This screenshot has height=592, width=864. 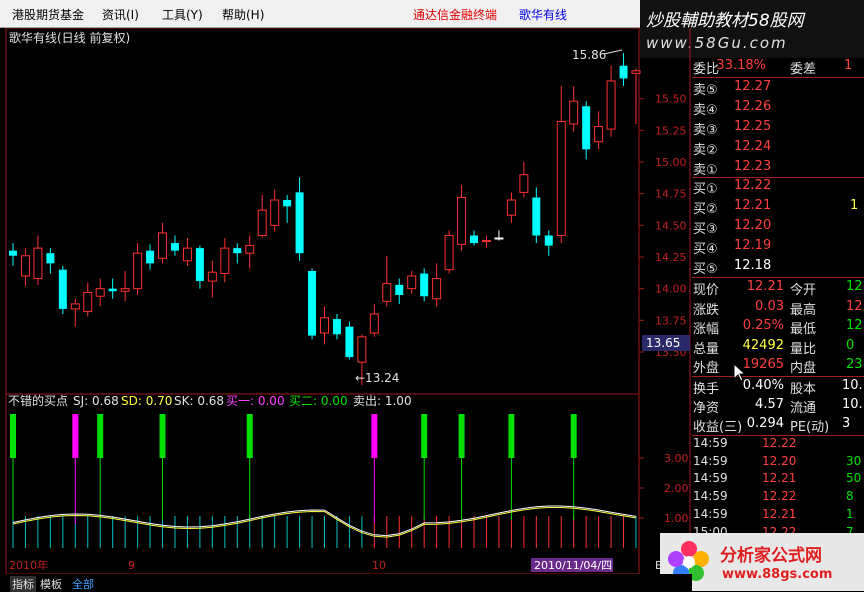 What do you see at coordinates (705, 229) in the screenshot?
I see `bid-label: 买③` at bounding box center [705, 229].